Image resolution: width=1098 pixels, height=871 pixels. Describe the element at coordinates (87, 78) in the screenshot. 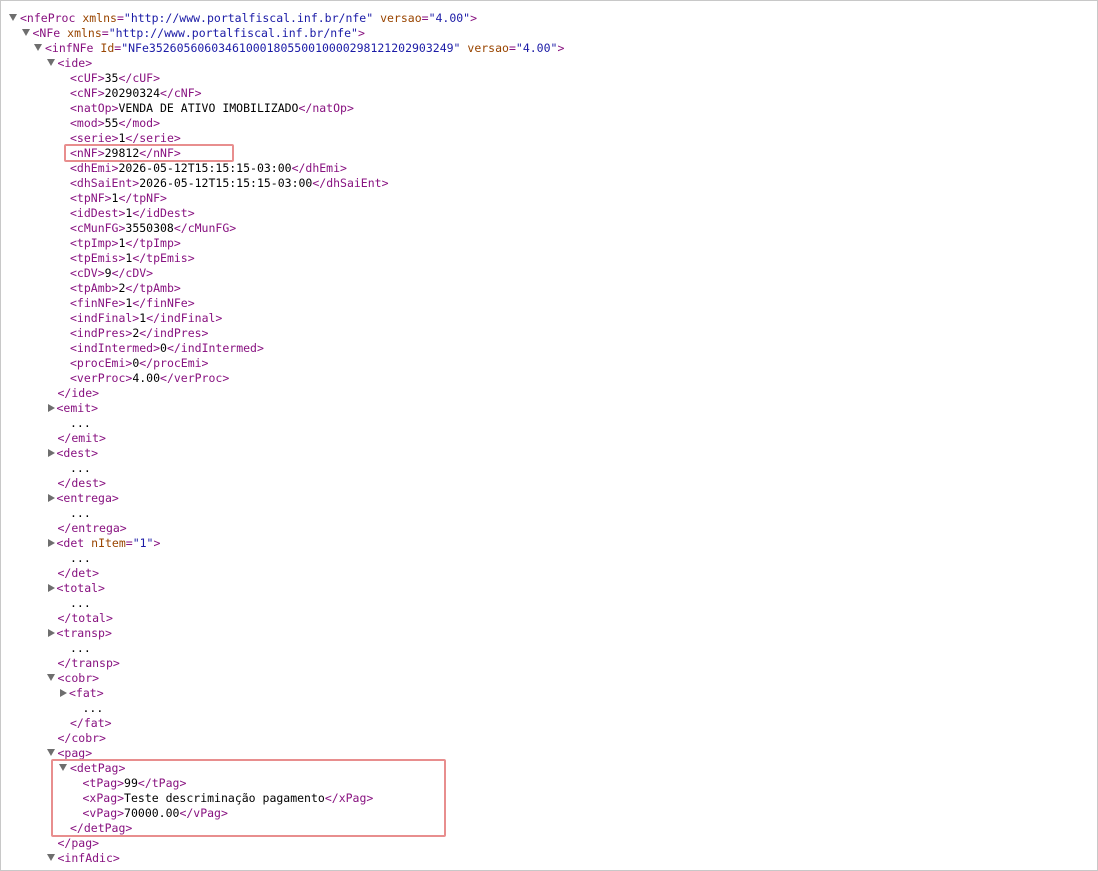

I see `xml-open-tag: <cUF>` at that location.